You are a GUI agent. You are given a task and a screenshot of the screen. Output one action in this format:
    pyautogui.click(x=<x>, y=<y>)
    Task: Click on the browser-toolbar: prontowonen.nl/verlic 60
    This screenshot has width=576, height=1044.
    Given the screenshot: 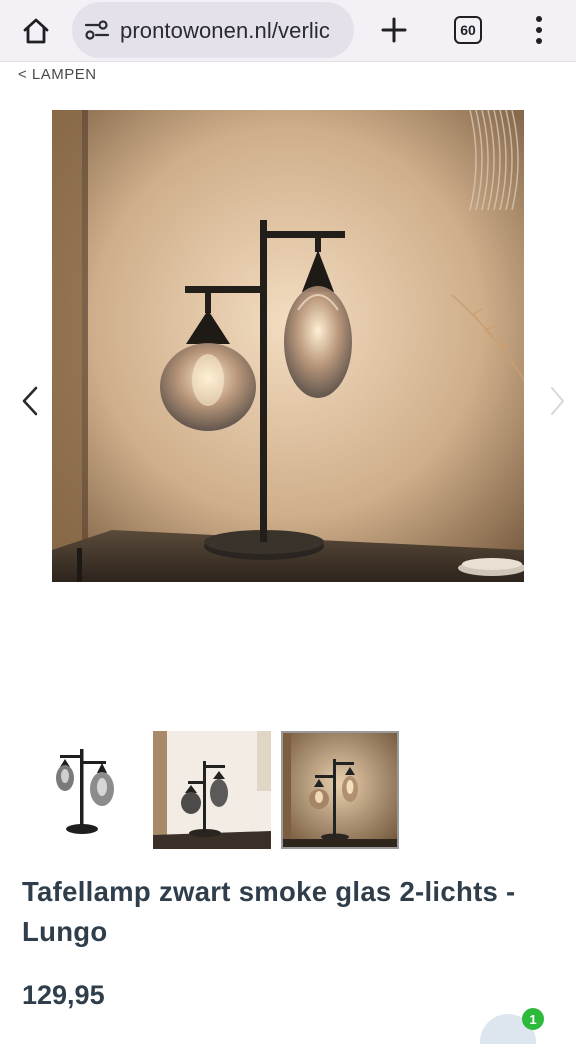 What is the action you would take?
    pyautogui.click(x=288, y=31)
    